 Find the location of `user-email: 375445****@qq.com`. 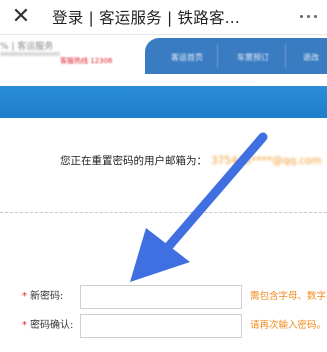

user-email: 375445****@qq.com is located at coordinates (266, 161).